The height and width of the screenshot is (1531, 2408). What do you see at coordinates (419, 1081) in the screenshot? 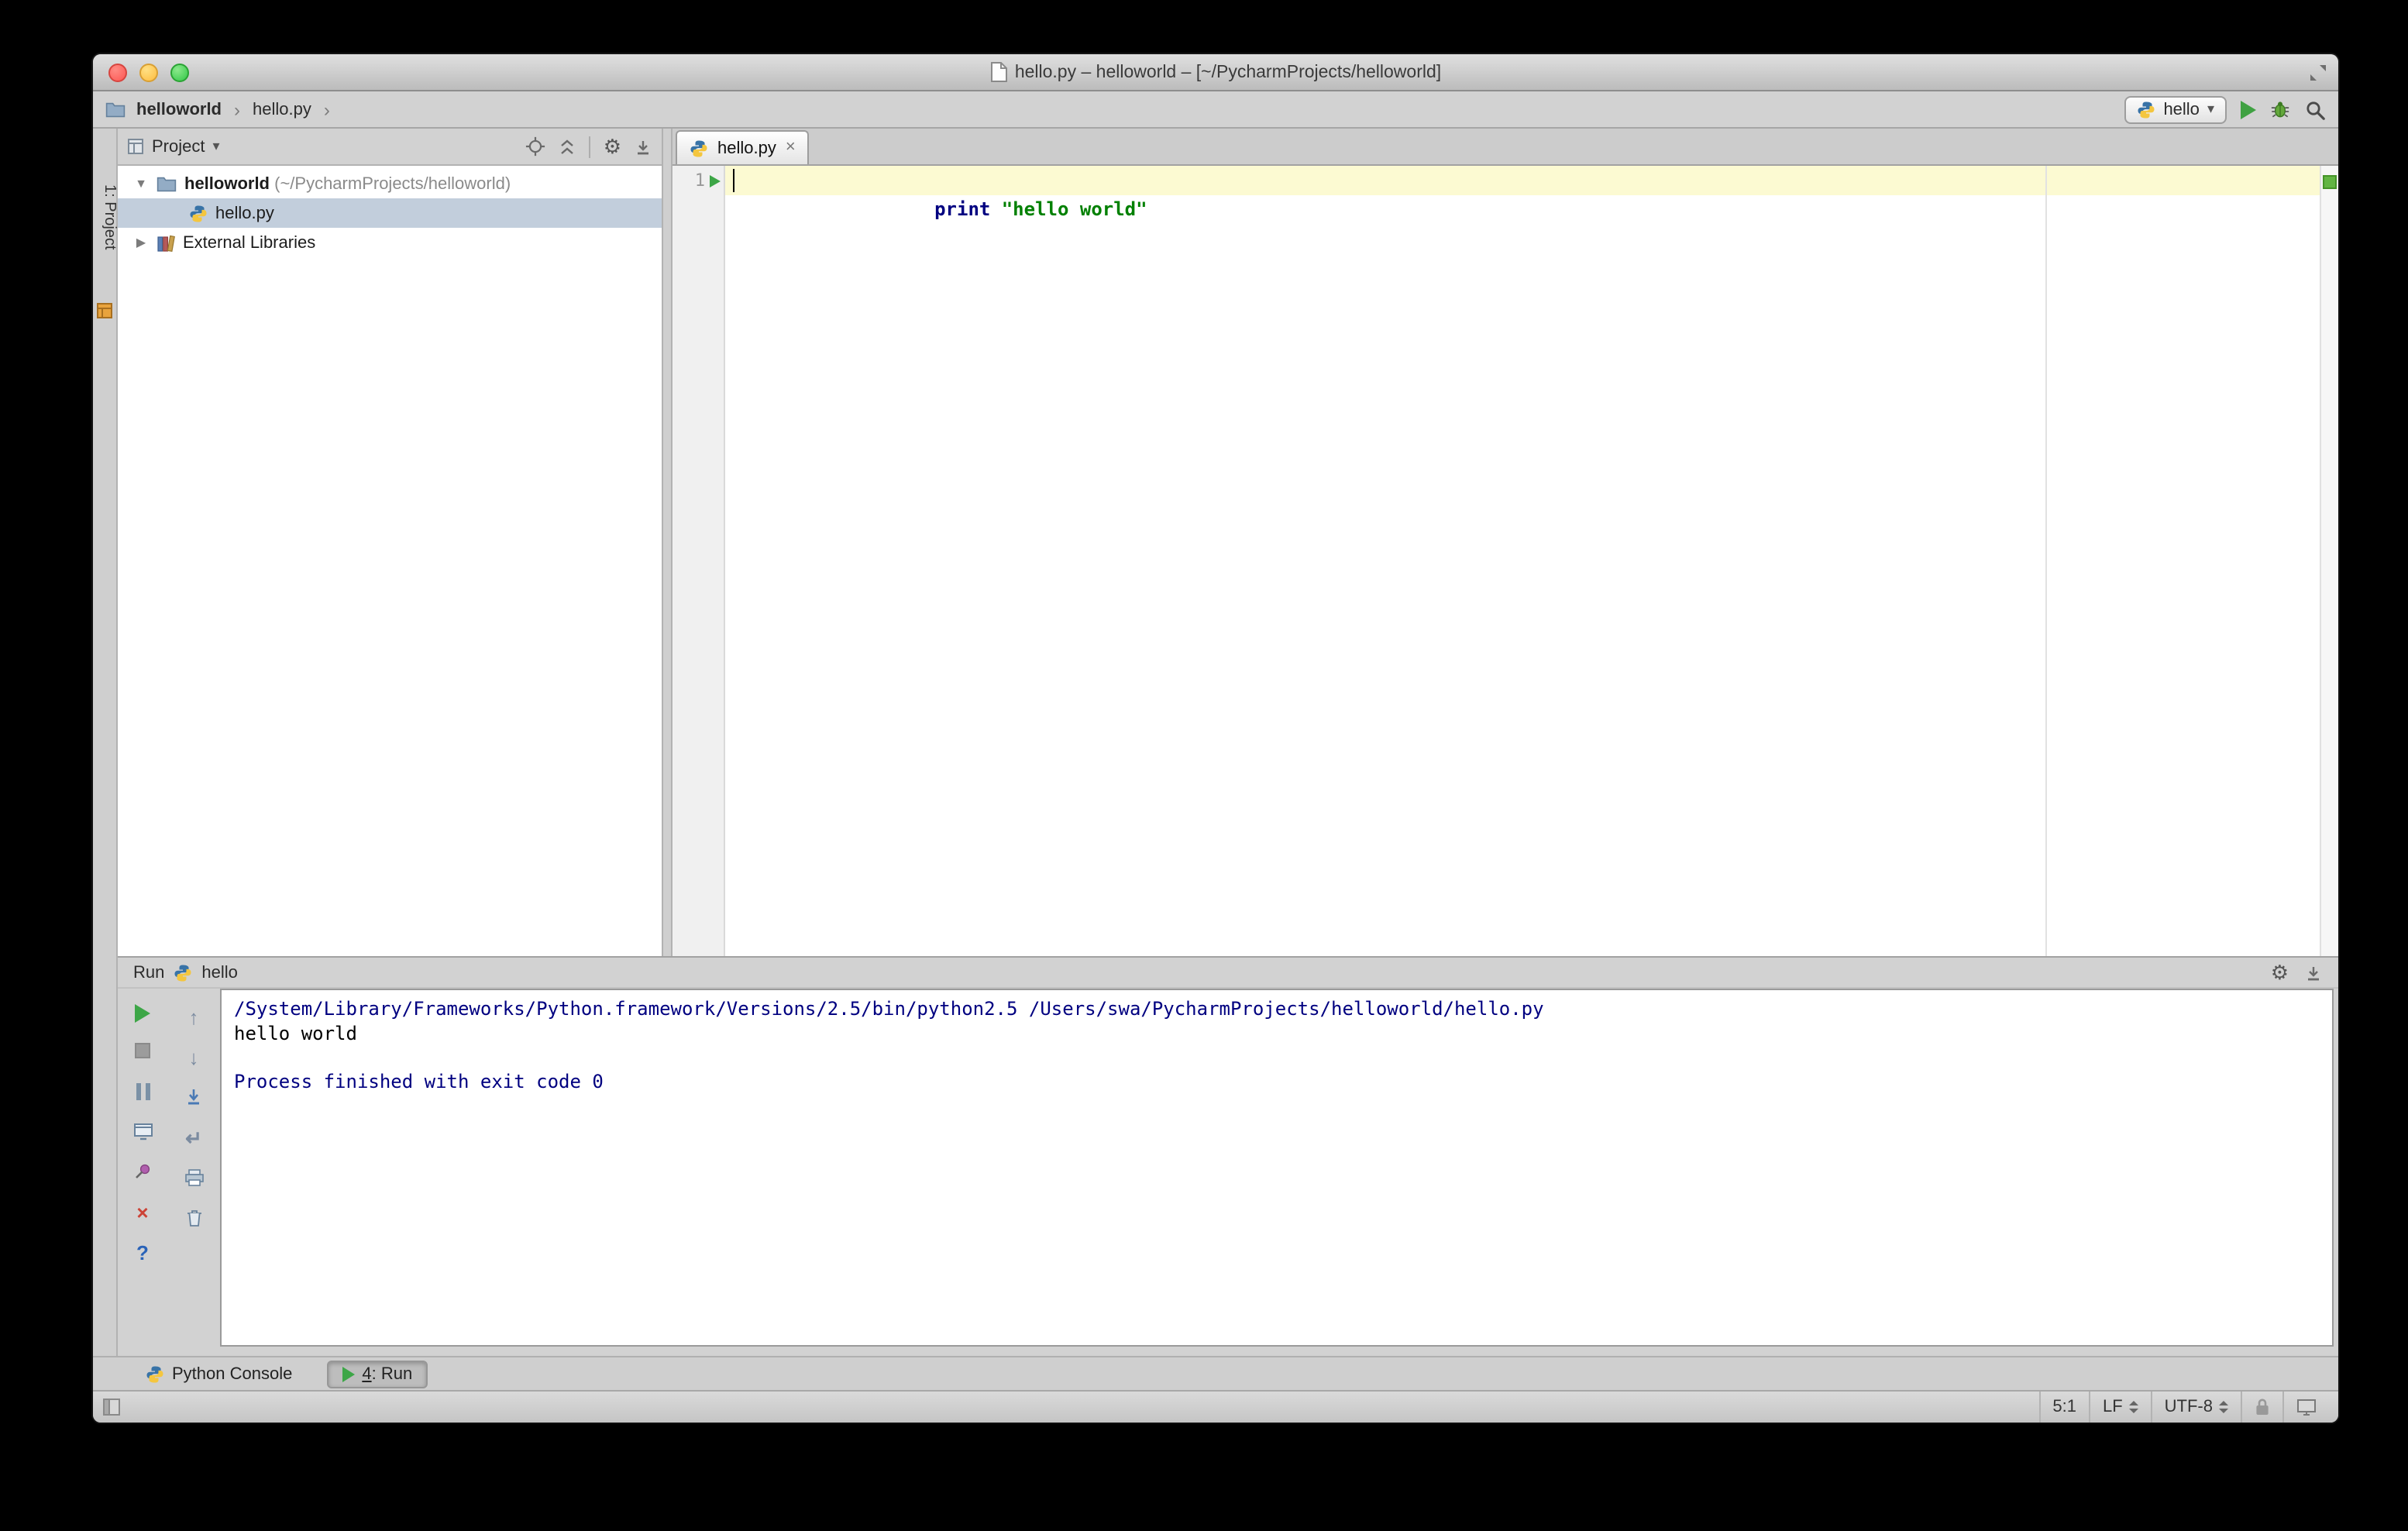
I see `console-line: Process finished with exit code 0` at bounding box center [419, 1081].